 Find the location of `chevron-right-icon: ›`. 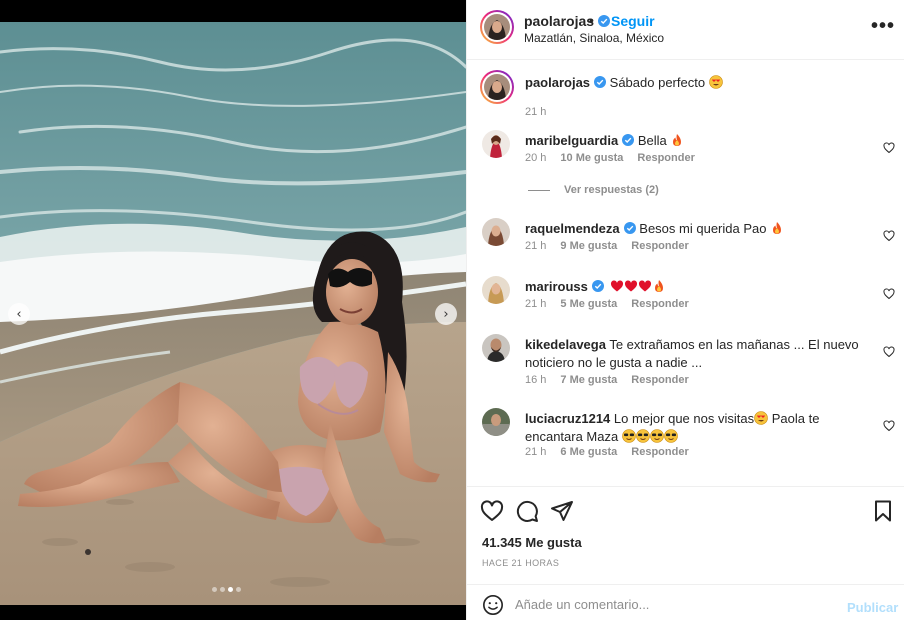

chevron-right-icon: › is located at coordinates (446, 314).